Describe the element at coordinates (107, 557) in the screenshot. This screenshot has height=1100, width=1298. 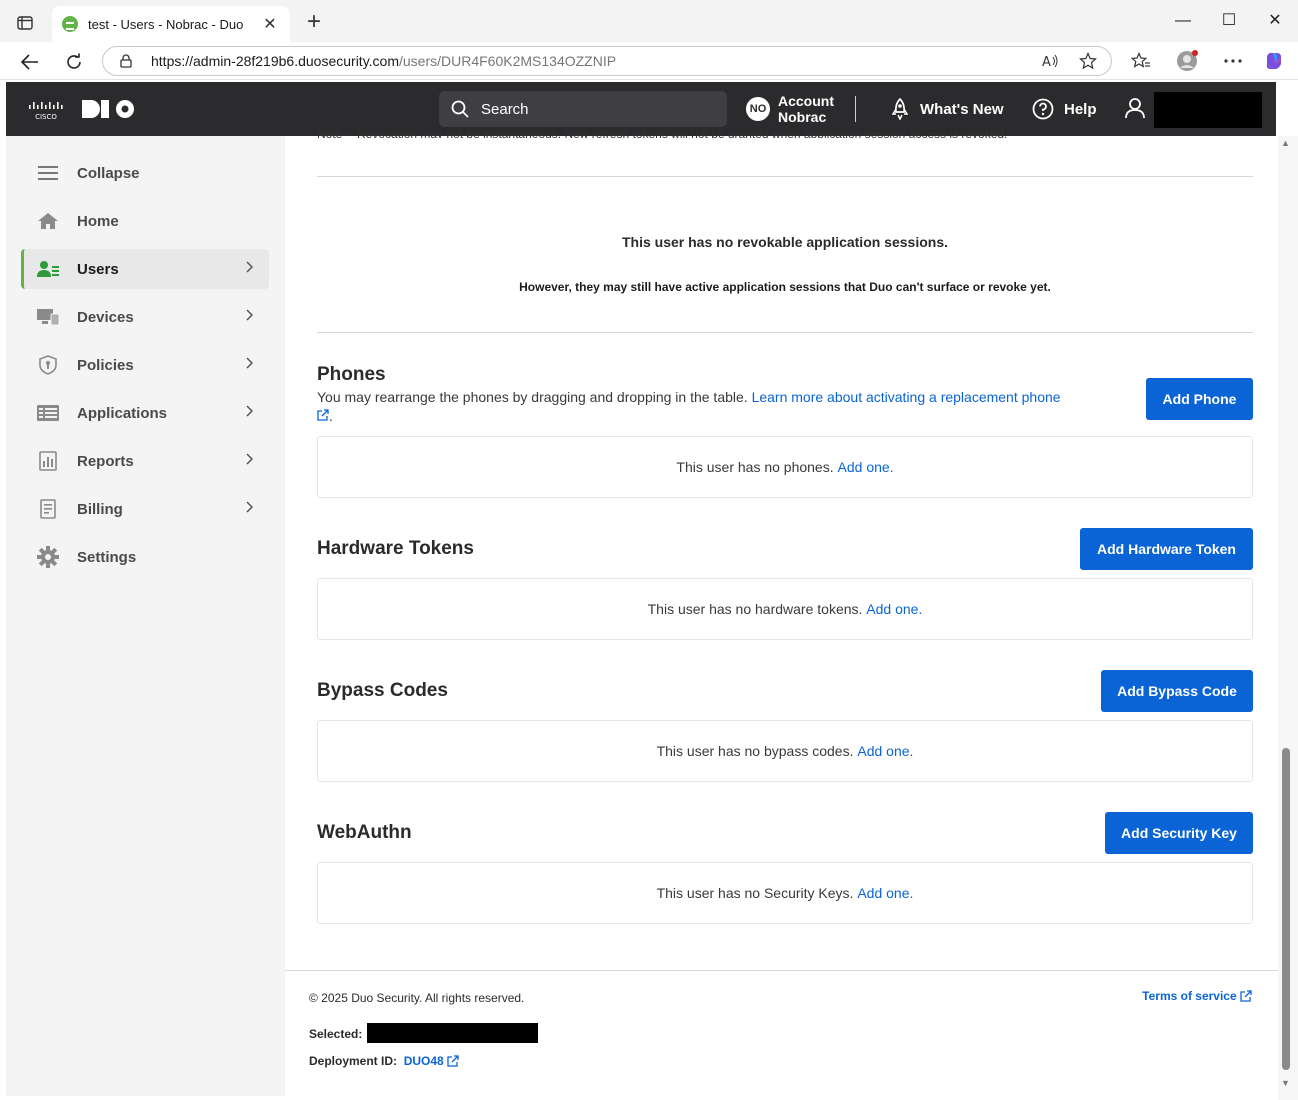
I see `sidebar-item-label: Settings` at that location.